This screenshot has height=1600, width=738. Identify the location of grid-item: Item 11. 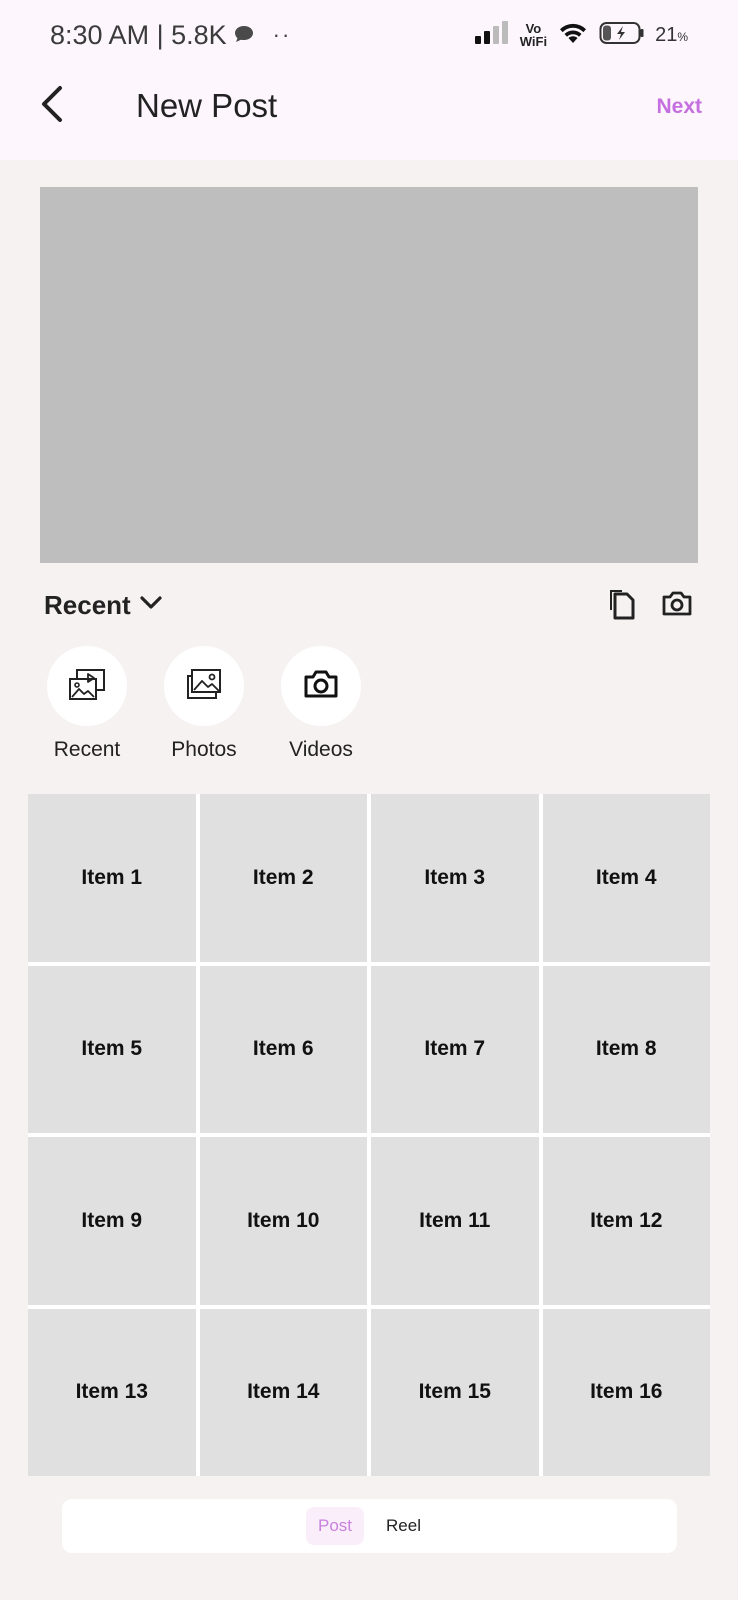
(455, 1221).